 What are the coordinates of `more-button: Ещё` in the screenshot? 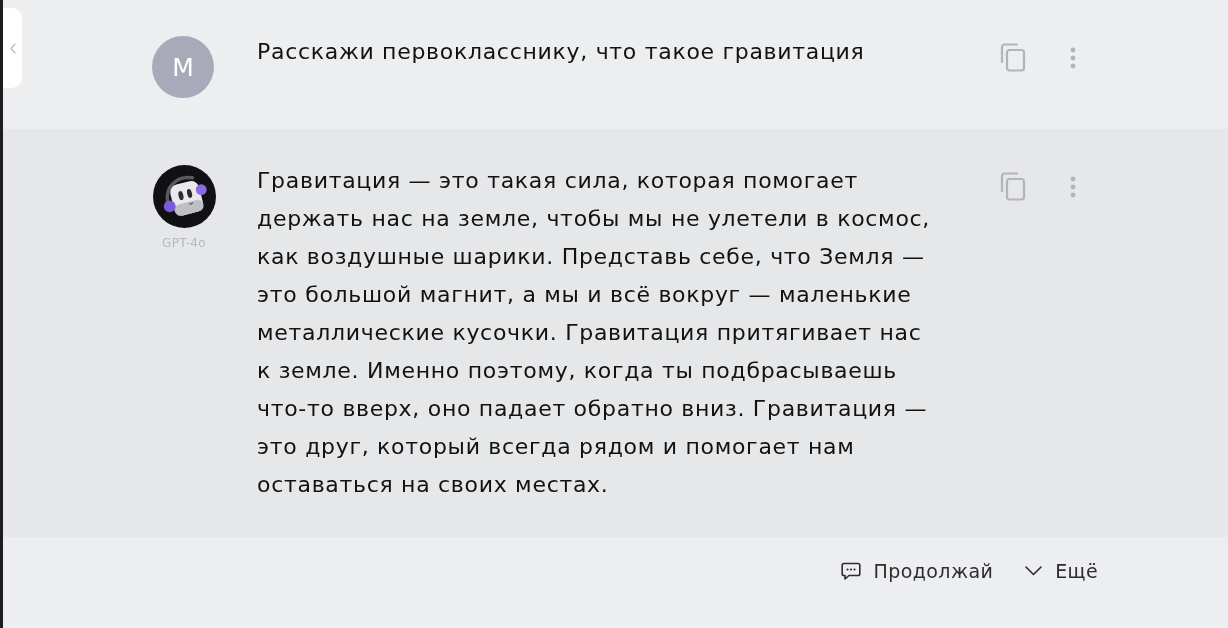 It's located at (1061, 571).